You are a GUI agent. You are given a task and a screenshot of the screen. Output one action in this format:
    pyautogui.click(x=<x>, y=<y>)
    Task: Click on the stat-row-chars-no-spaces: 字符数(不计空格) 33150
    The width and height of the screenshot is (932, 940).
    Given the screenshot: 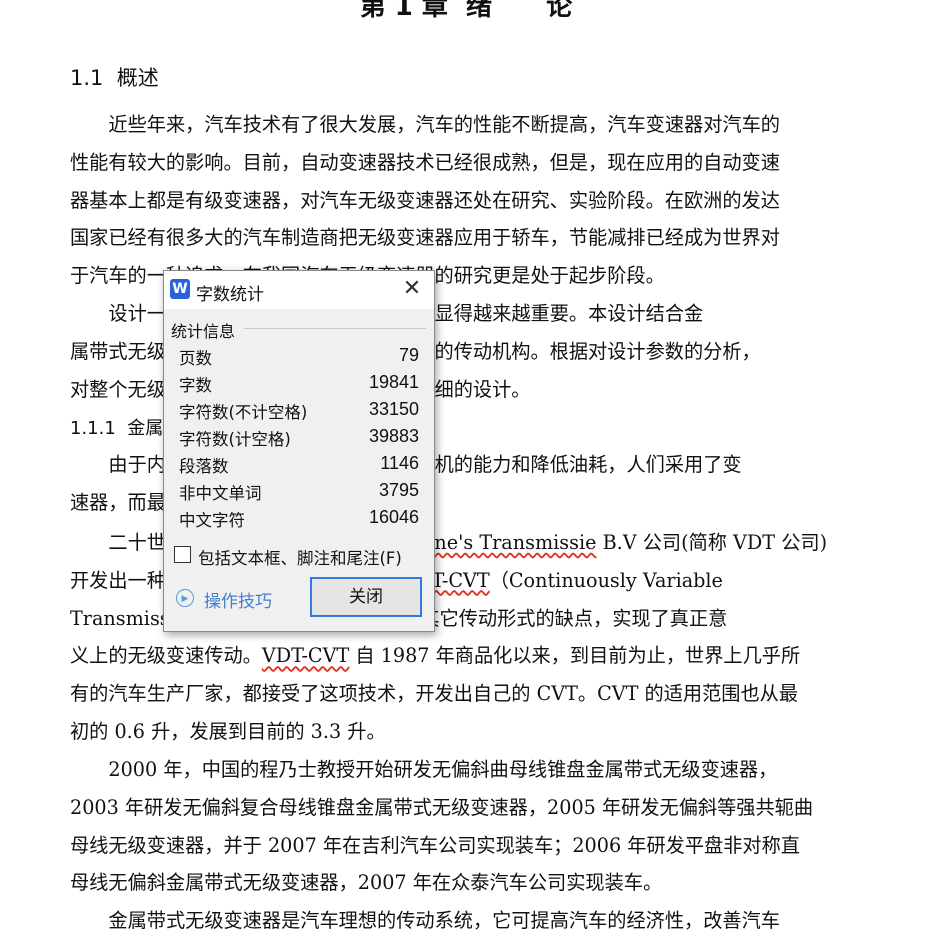 What is the action you would take?
    pyautogui.click(x=299, y=410)
    